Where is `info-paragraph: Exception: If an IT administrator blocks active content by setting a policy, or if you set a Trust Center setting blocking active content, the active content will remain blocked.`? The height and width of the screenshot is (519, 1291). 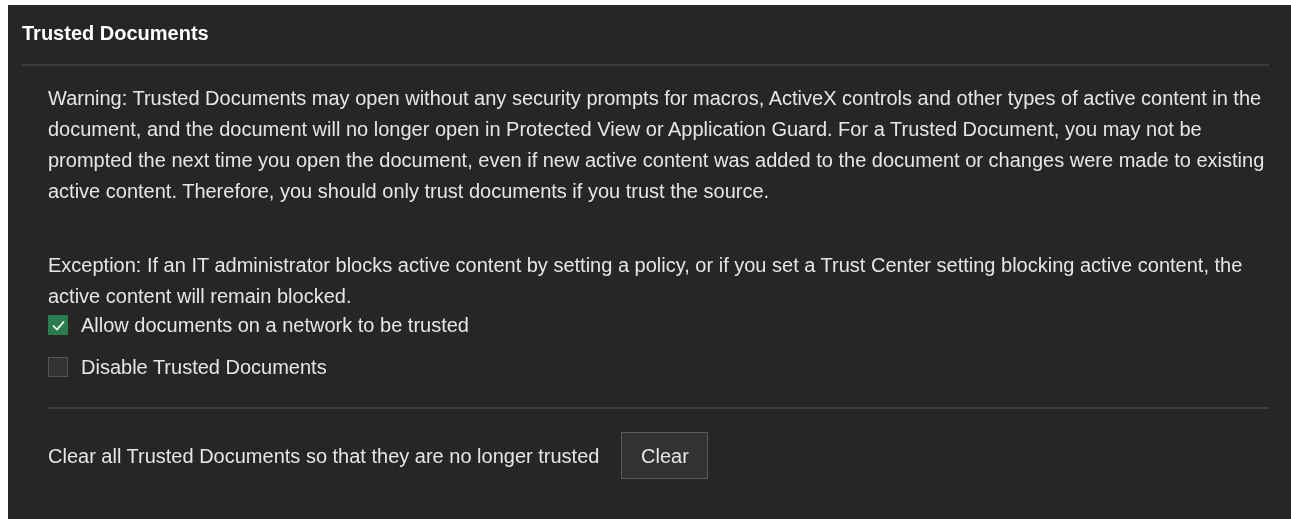 info-paragraph: Exception: If an IT administrator blocks active content by setting a policy, or if you set a Trust Center setting blocking active content, the active content will remain blocked. is located at coordinates (646, 281).